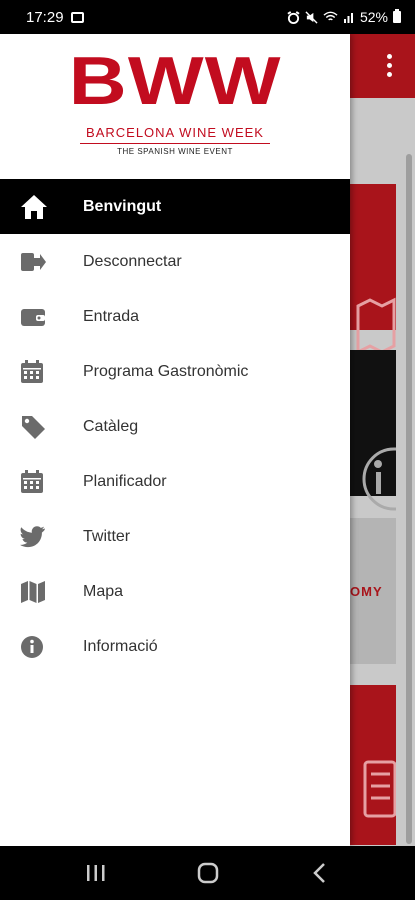 The width and height of the screenshot is (415, 900). I want to click on scrollbar, so click(409, 499).